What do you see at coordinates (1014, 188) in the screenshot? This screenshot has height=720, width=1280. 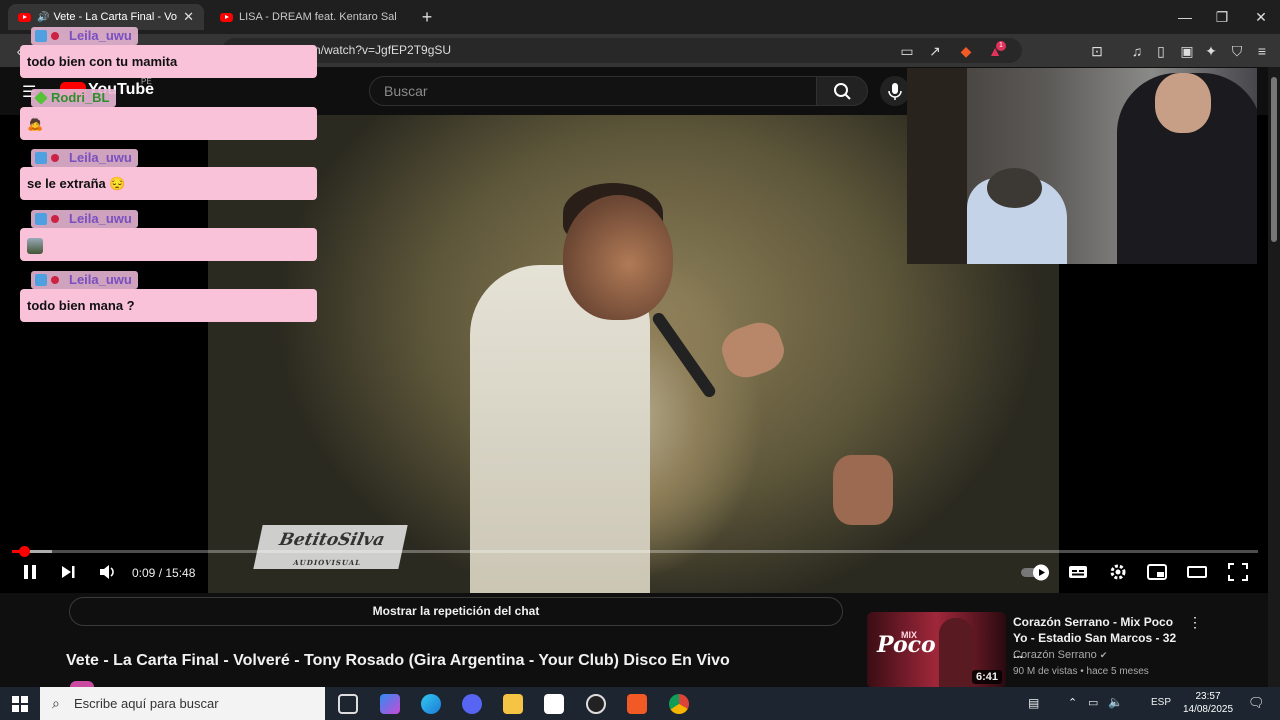 I see `webcam-person-head` at bounding box center [1014, 188].